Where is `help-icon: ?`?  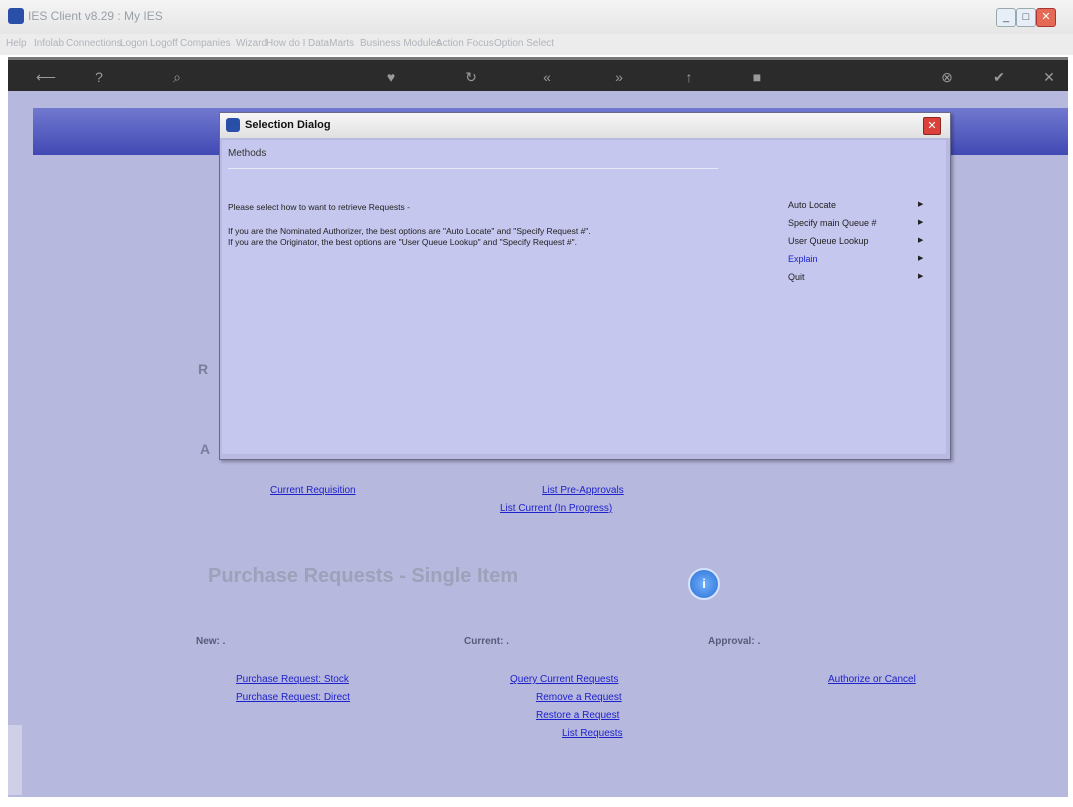
help-icon: ? is located at coordinates (99, 77).